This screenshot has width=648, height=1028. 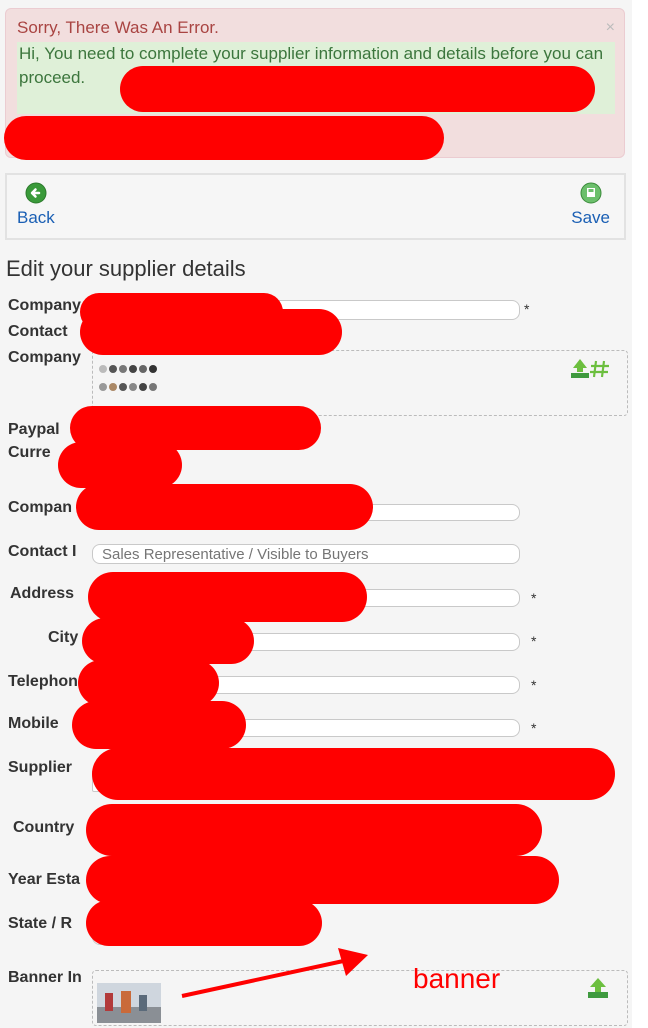 I want to click on annotation-arrow-icon, so click(x=274, y=973).